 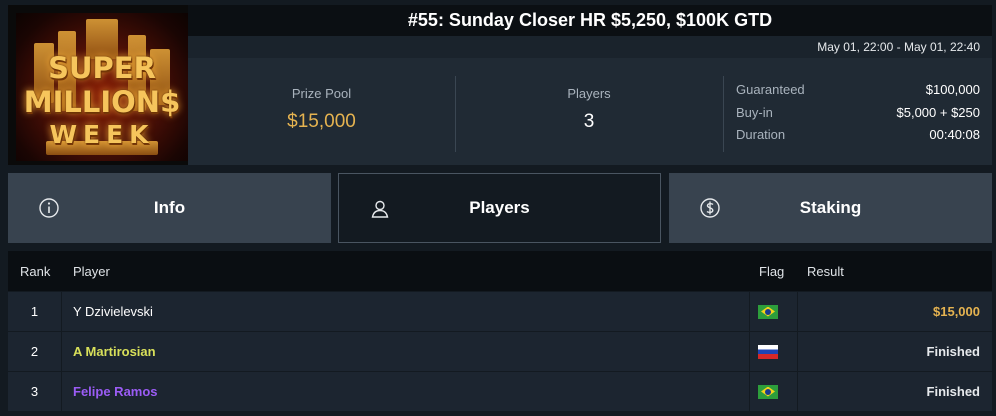 What do you see at coordinates (500, 271) in the screenshot?
I see `players-table-header: Rank Player Flag Result` at bounding box center [500, 271].